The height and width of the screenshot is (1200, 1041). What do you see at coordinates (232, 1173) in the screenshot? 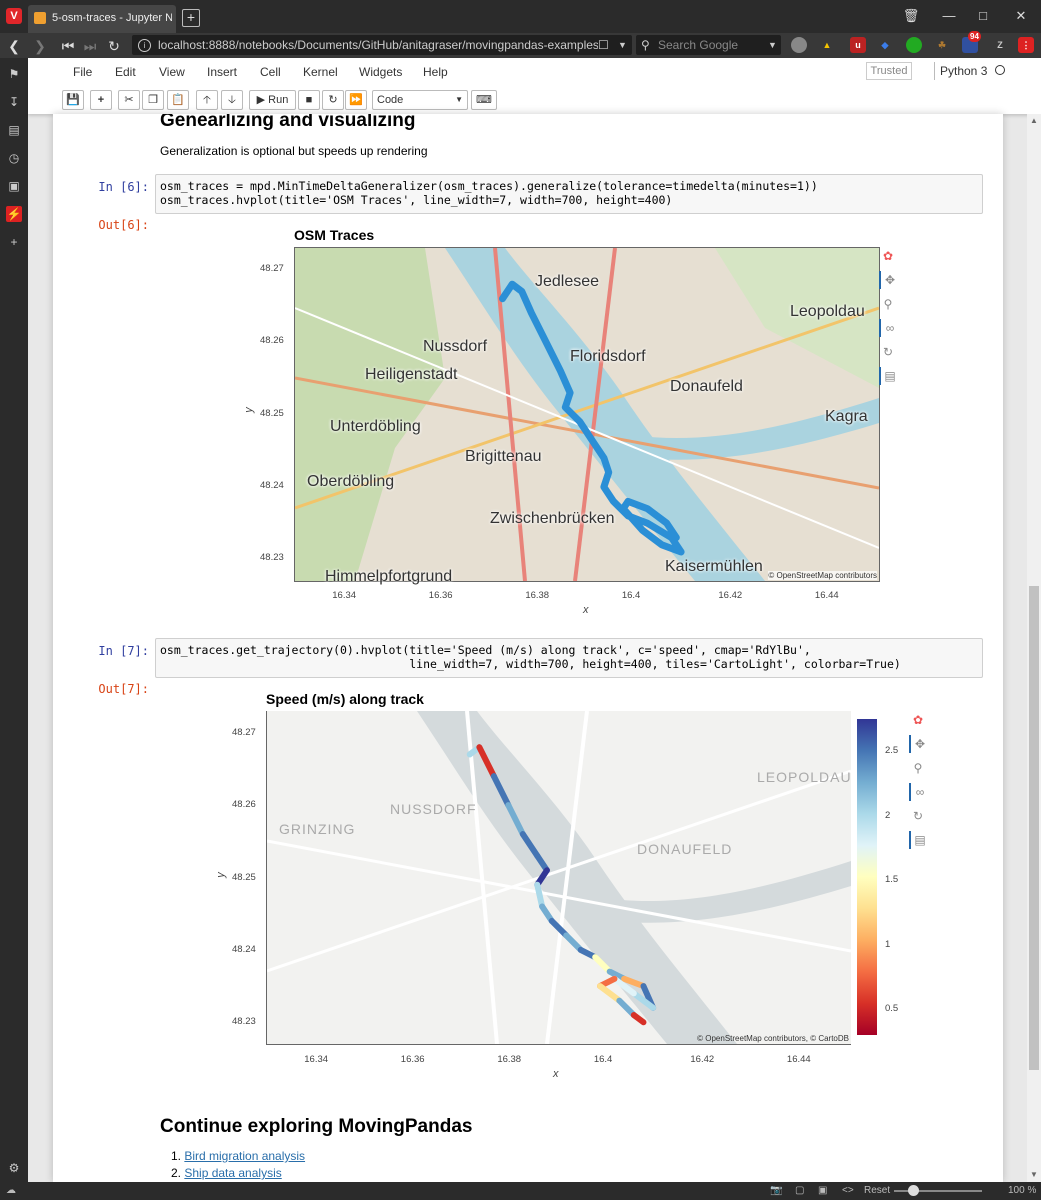
I see `ship-data-link: Ship data analysis` at bounding box center [232, 1173].